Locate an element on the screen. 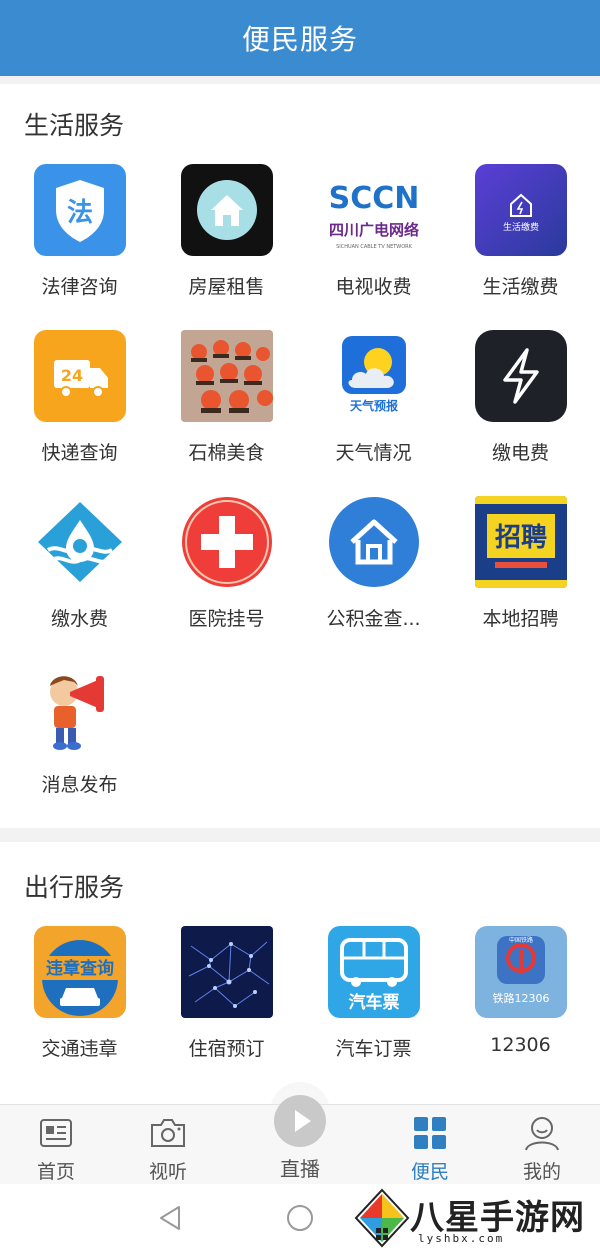 This screenshot has width=600, height=1252. service-label: 交通违章 is located at coordinates (79, 1049).